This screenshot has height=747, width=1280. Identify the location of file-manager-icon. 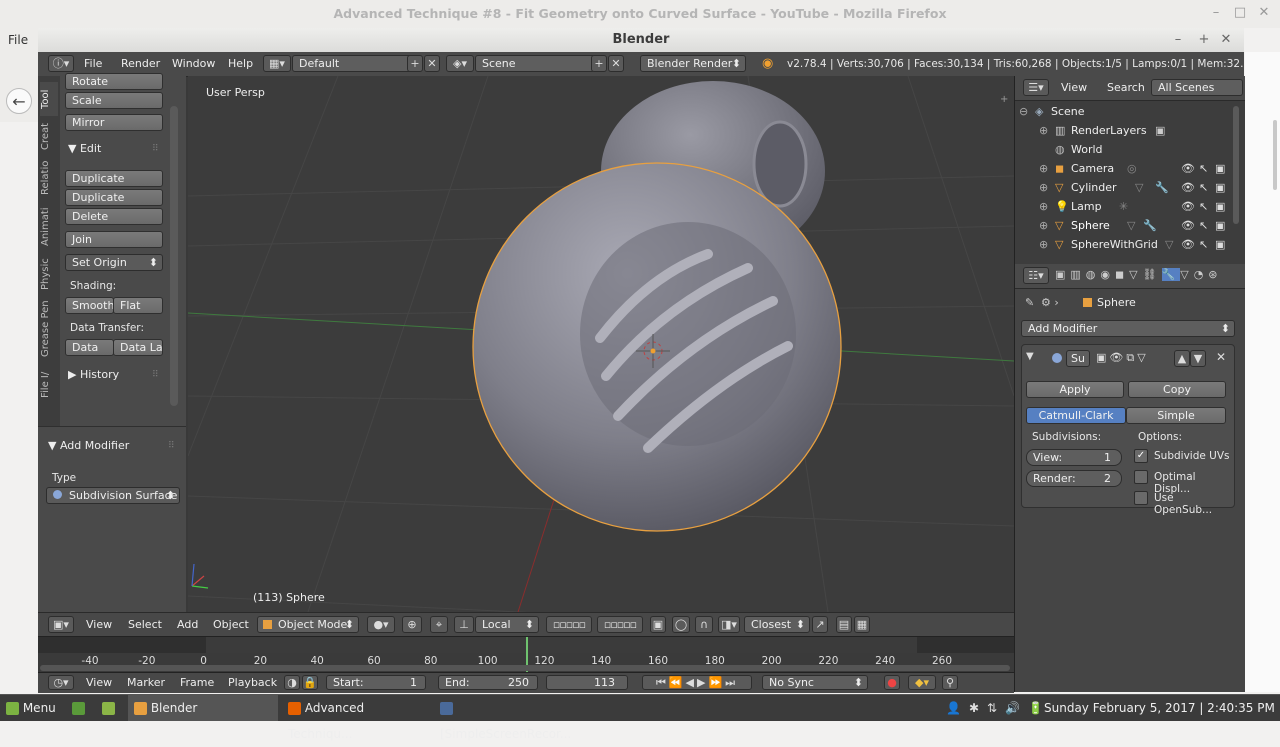
(108, 708).